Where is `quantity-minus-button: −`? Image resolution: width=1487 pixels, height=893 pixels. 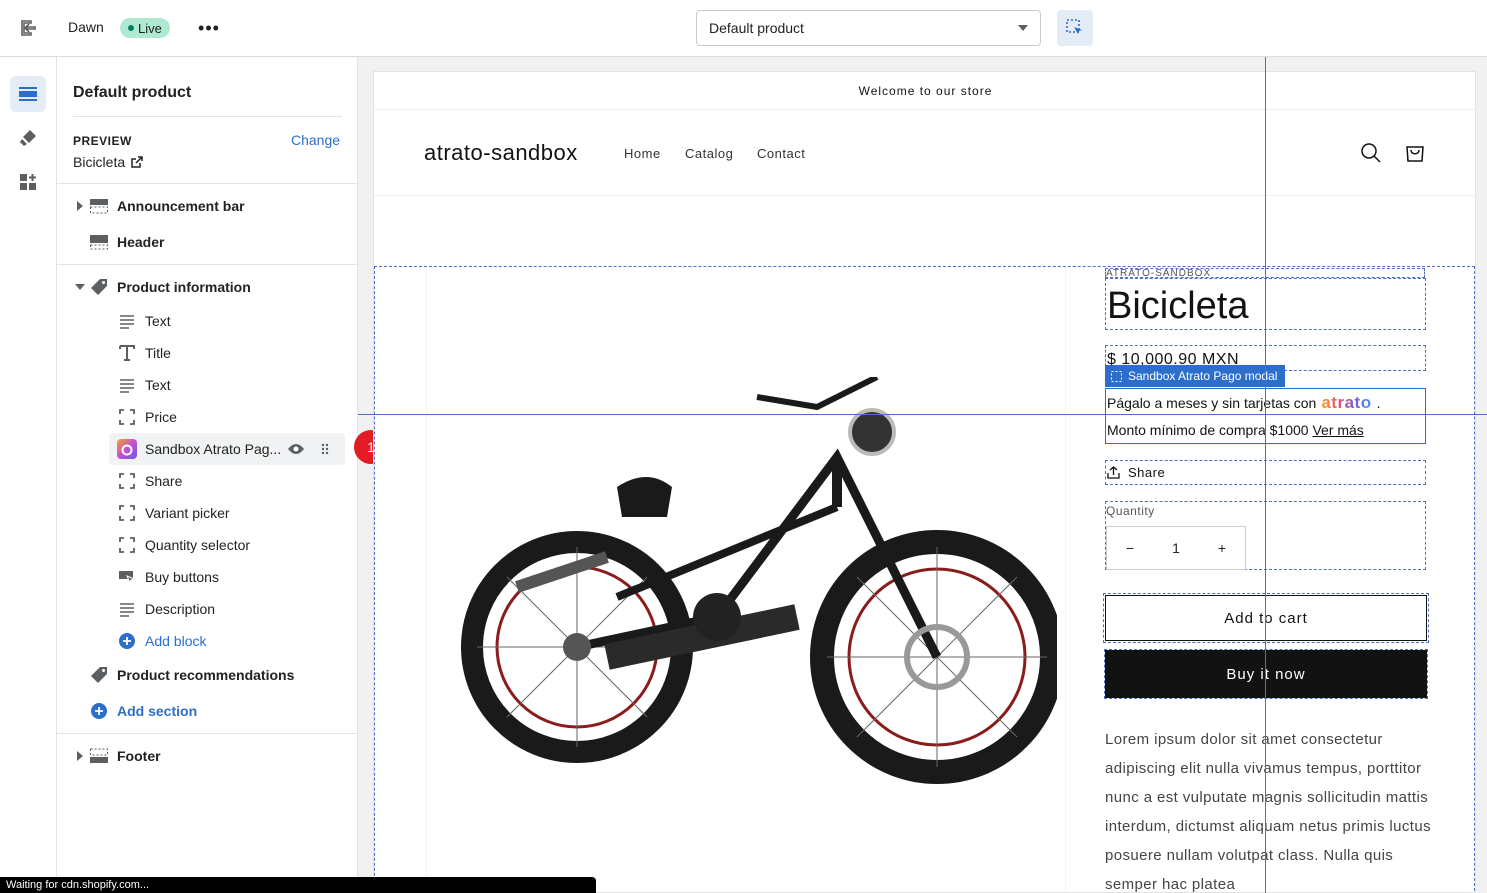 quantity-minus-button: − is located at coordinates (1130, 548).